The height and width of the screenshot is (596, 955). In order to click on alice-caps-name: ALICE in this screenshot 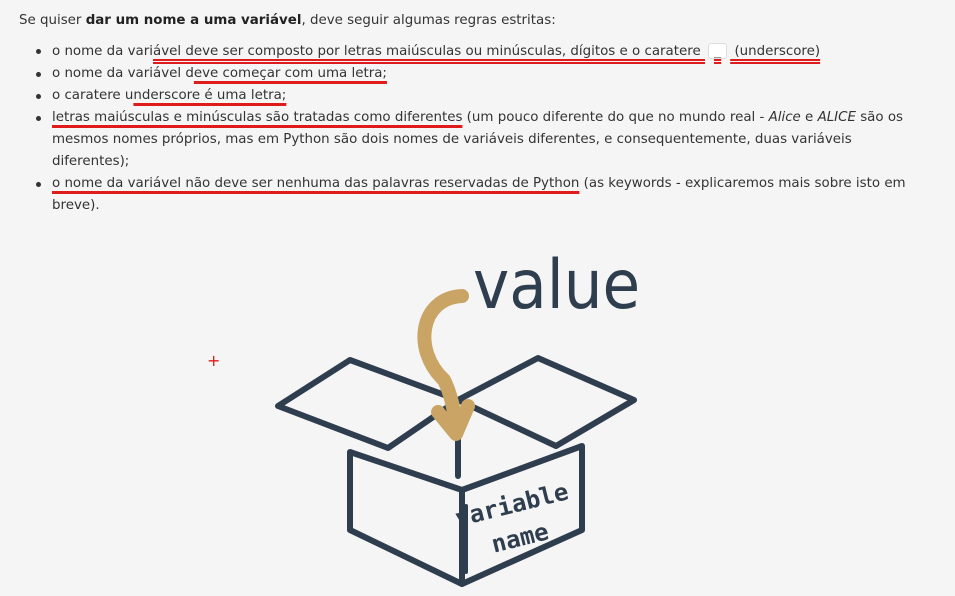, I will do `click(836, 117)`.